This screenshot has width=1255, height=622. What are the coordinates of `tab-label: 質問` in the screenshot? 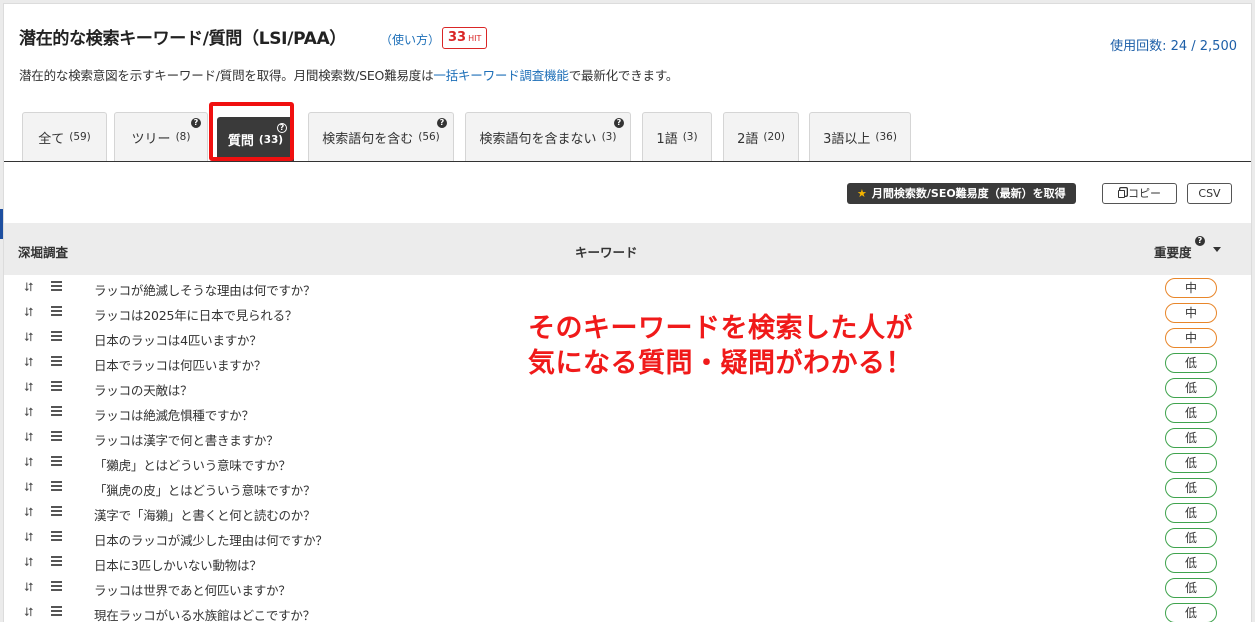 It's located at (240, 141).